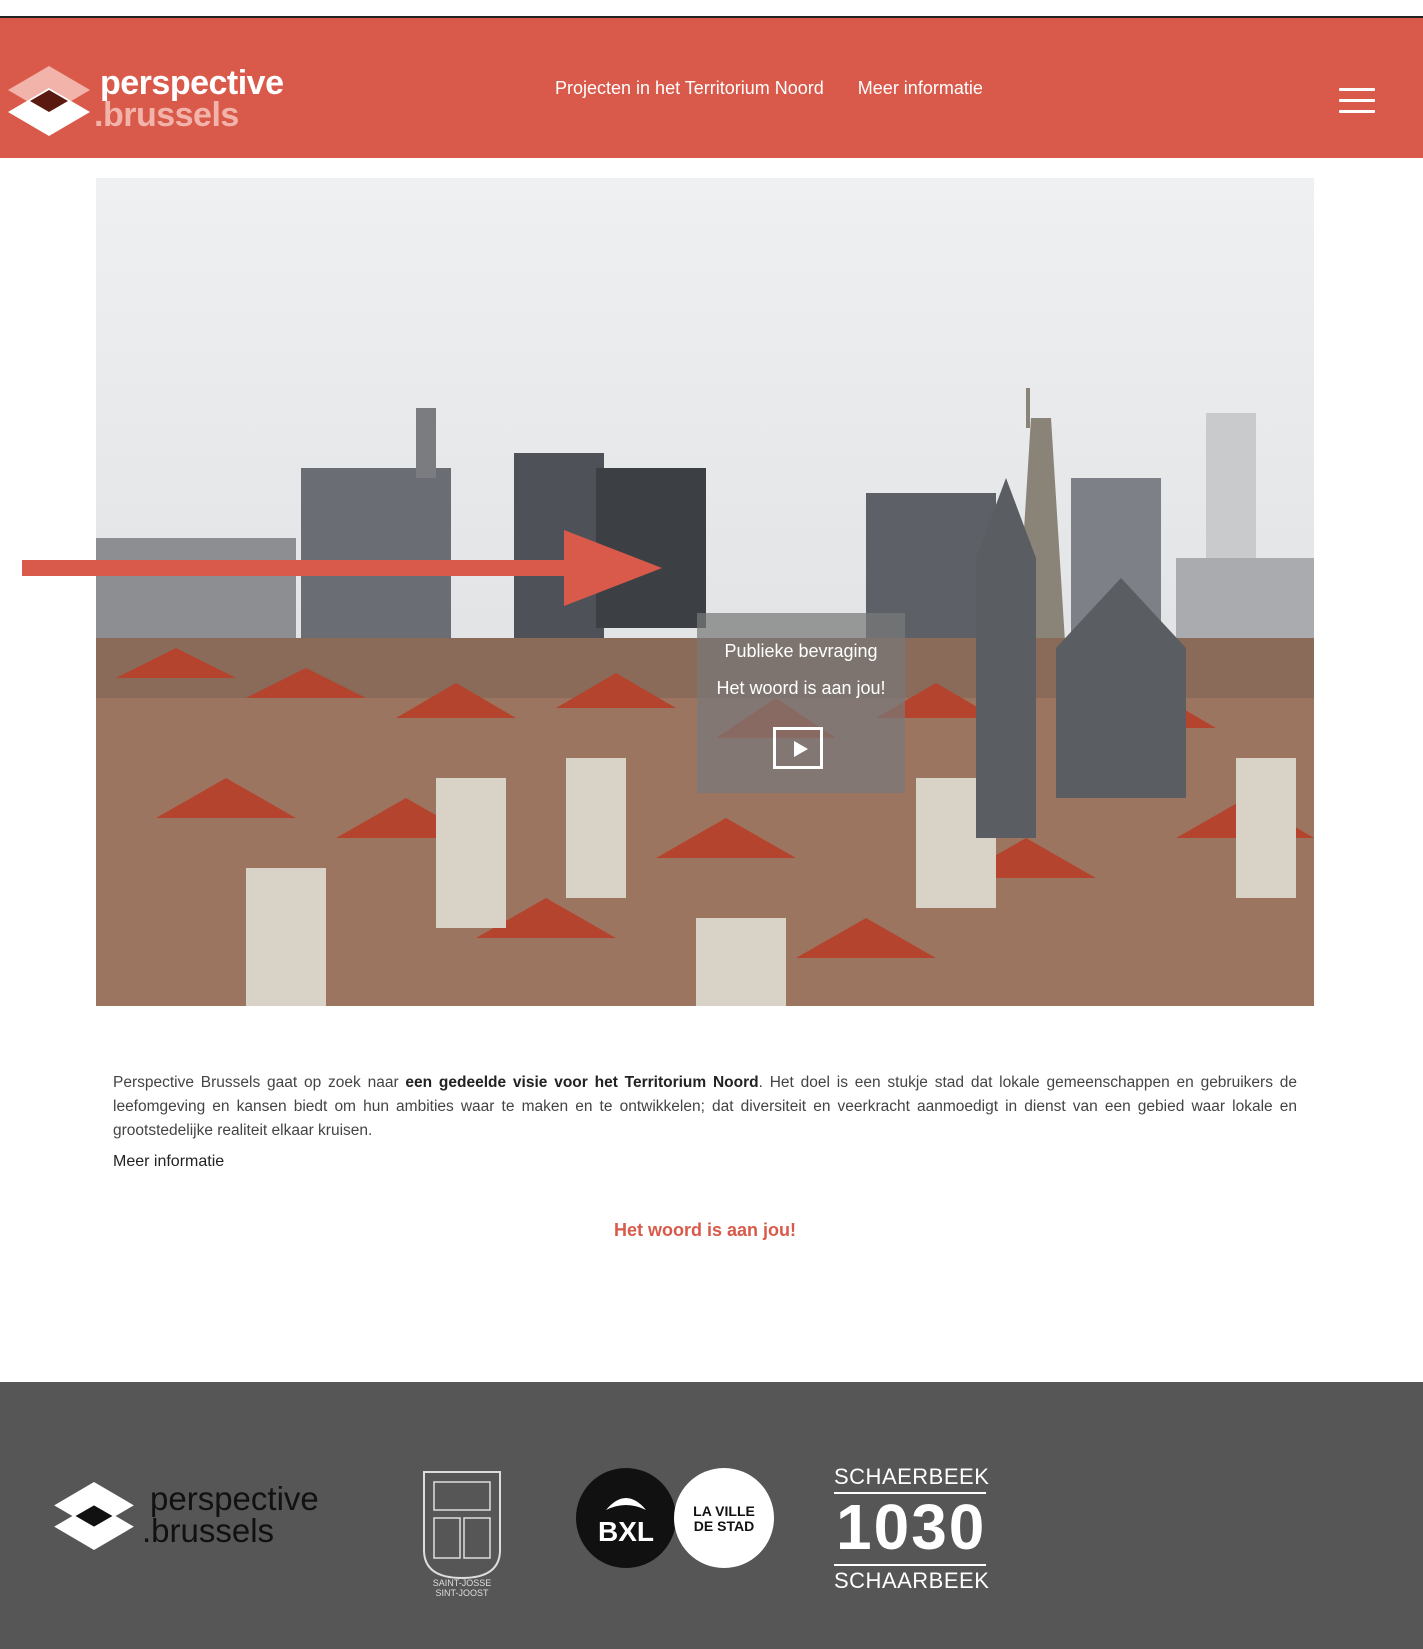  I want to click on footer-logo-diamond-icon, so click(94, 1516).